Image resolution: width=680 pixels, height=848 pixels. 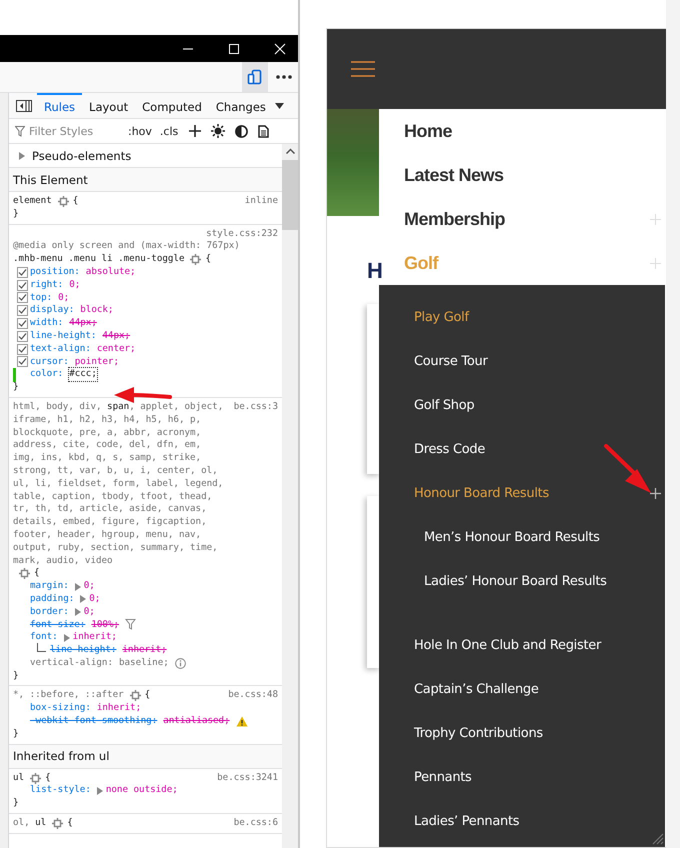 What do you see at coordinates (290, 496) in the screenshot?
I see `scrollbar` at bounding box center [290, 496].